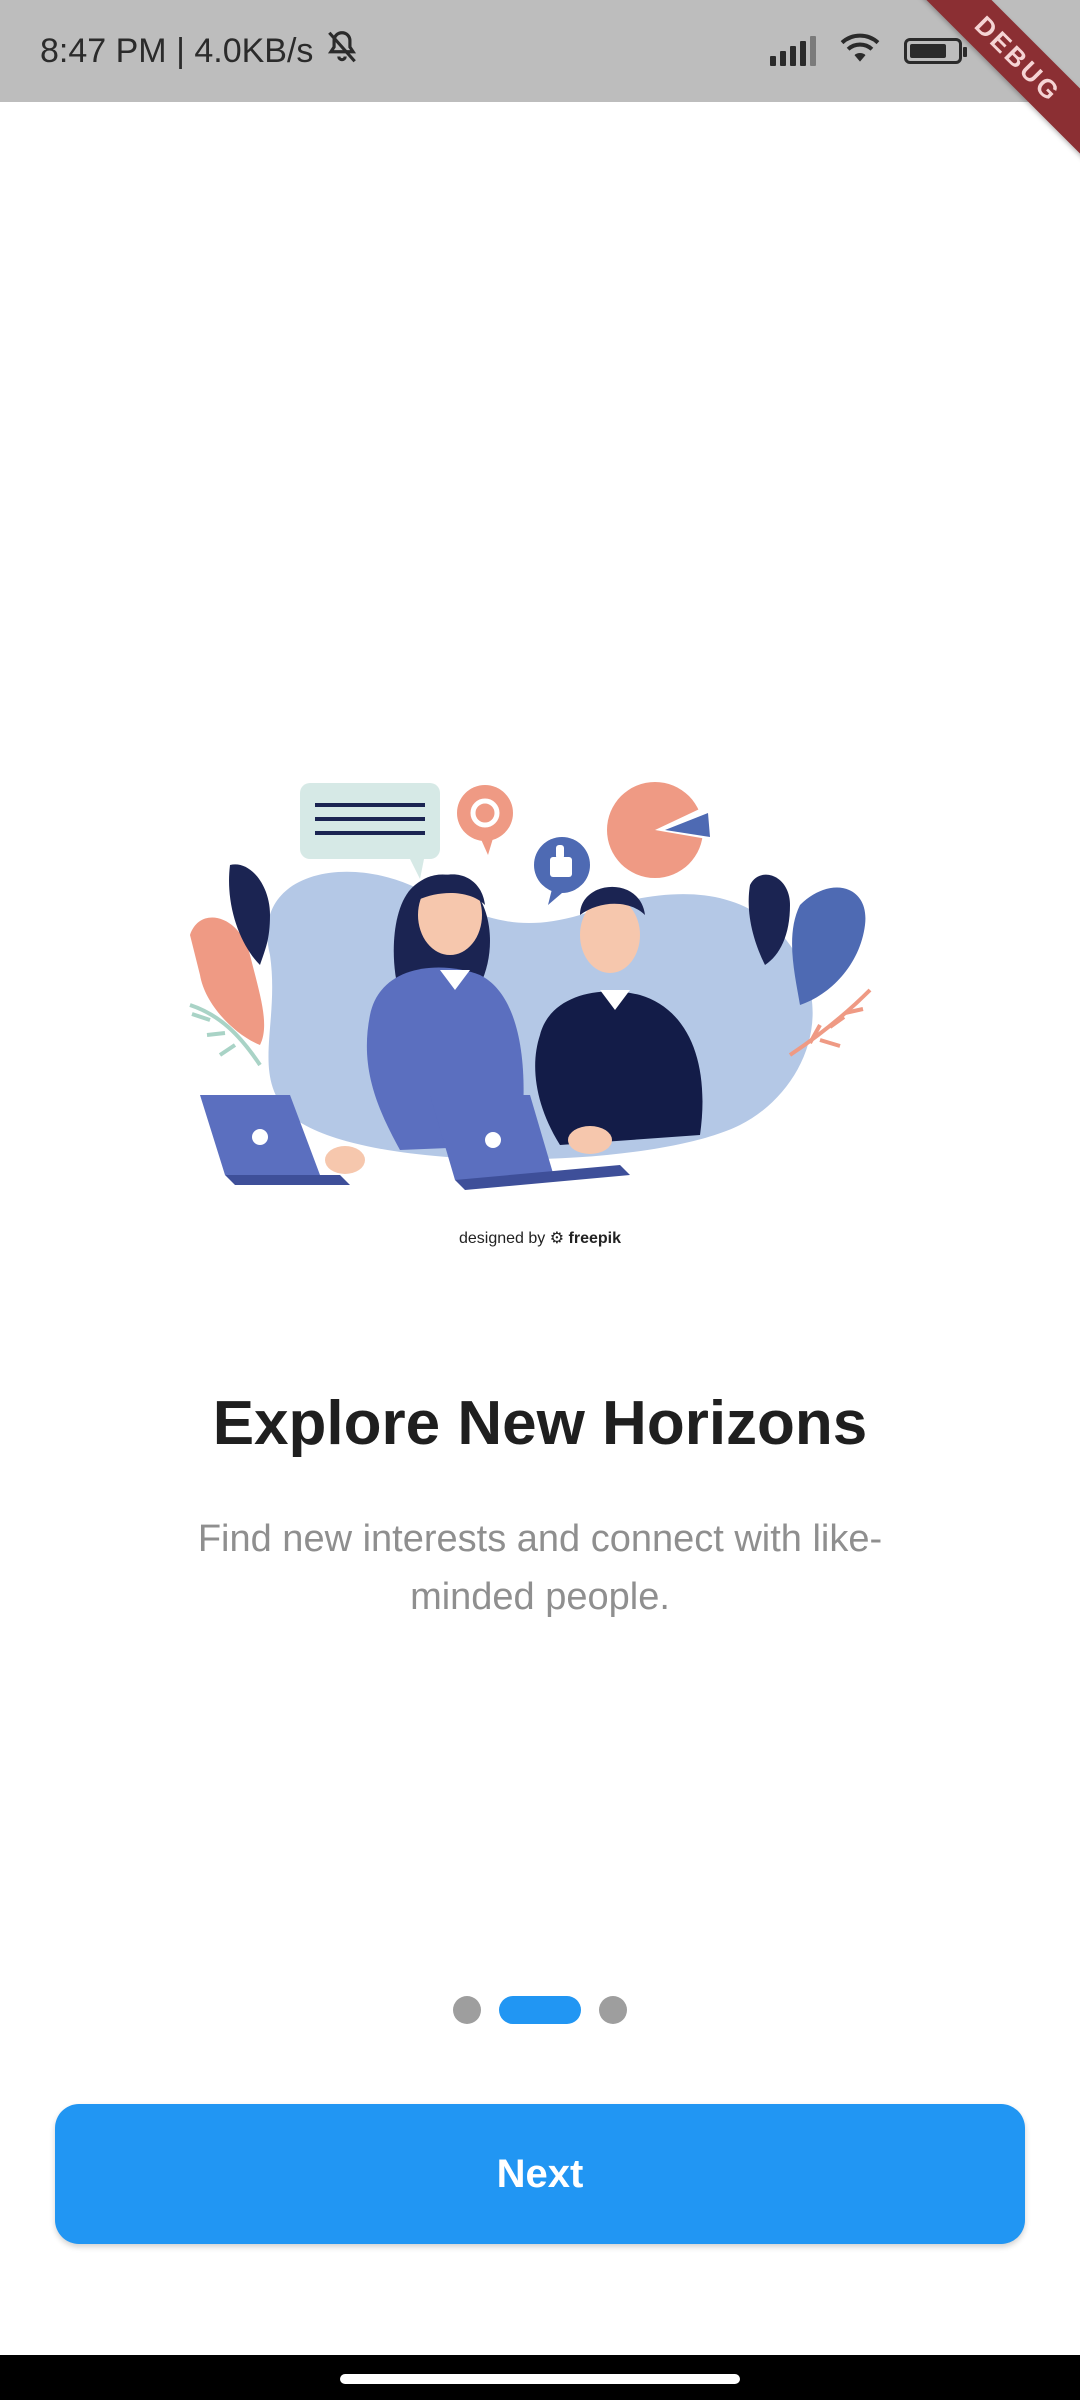 The height and width of the screenshot is (2400, 1080). Describe the element at coordinates (793, 51) in the screenshot. I see `cellular-signal-icon` at that location.